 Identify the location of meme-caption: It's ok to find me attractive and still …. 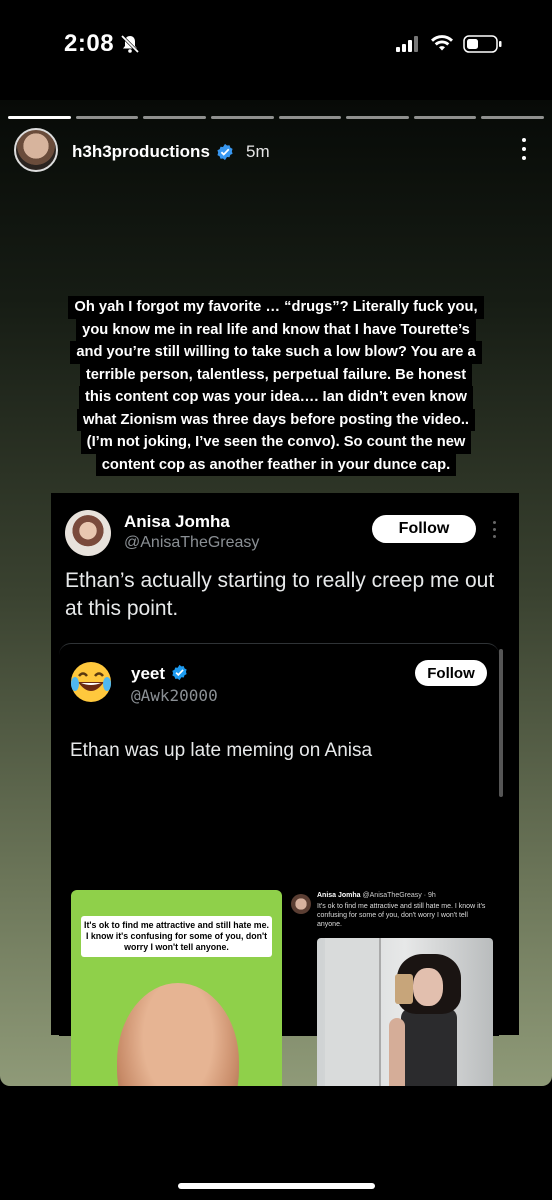
(176, 936).